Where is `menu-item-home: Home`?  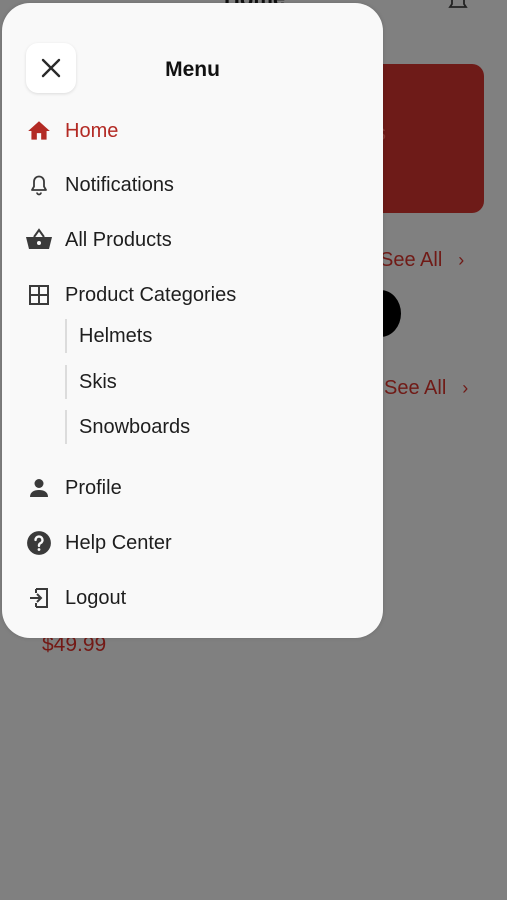 menu-item-home: Home is located at coordinates (71, 131).